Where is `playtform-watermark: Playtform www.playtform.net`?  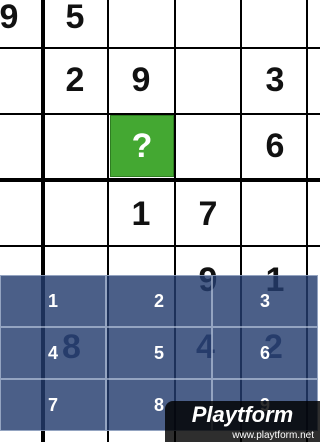 playtform-watermark: Playtform www.playtform.net is located at coordinates (242, 421).